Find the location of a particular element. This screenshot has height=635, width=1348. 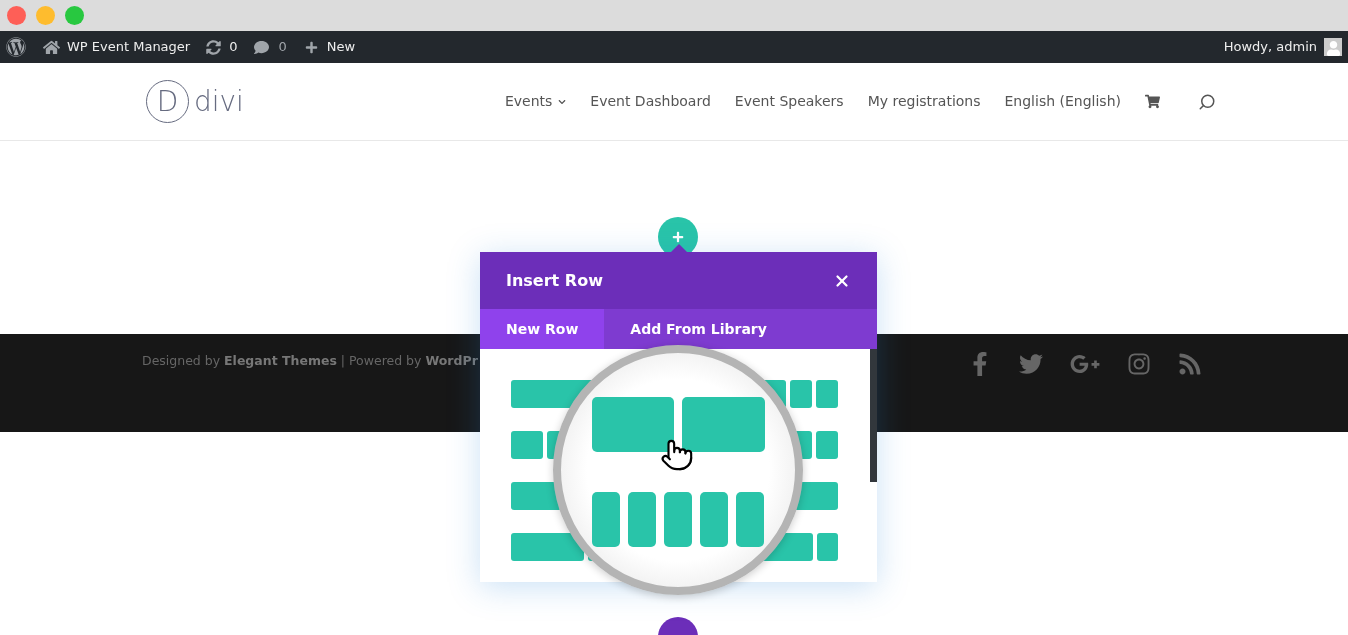

nav-link: Events is located at coordinates (535, 101).